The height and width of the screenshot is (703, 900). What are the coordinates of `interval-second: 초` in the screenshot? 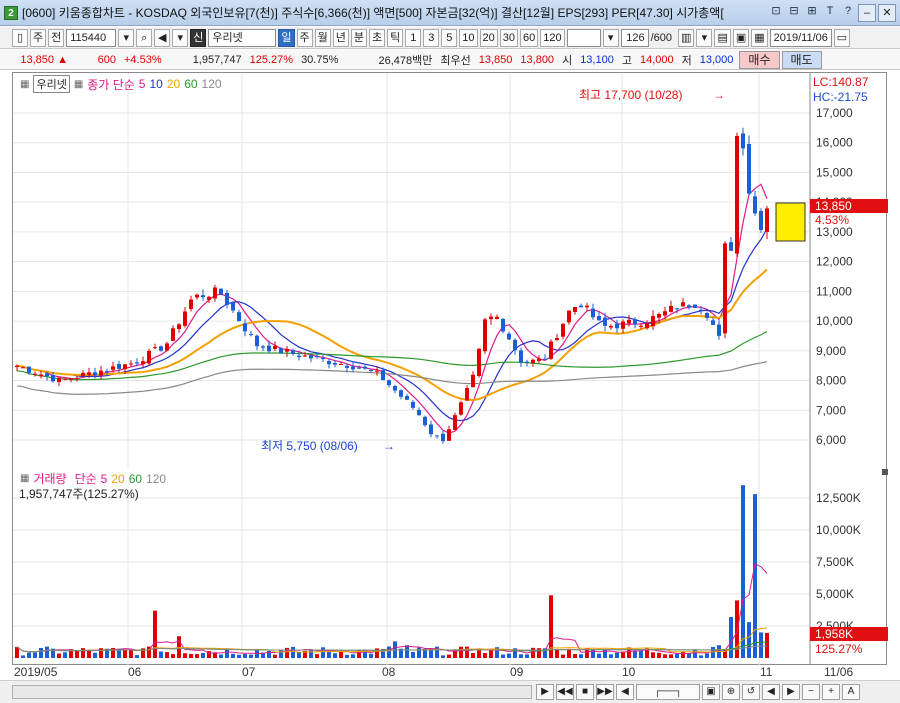 It's located at (377, 37).